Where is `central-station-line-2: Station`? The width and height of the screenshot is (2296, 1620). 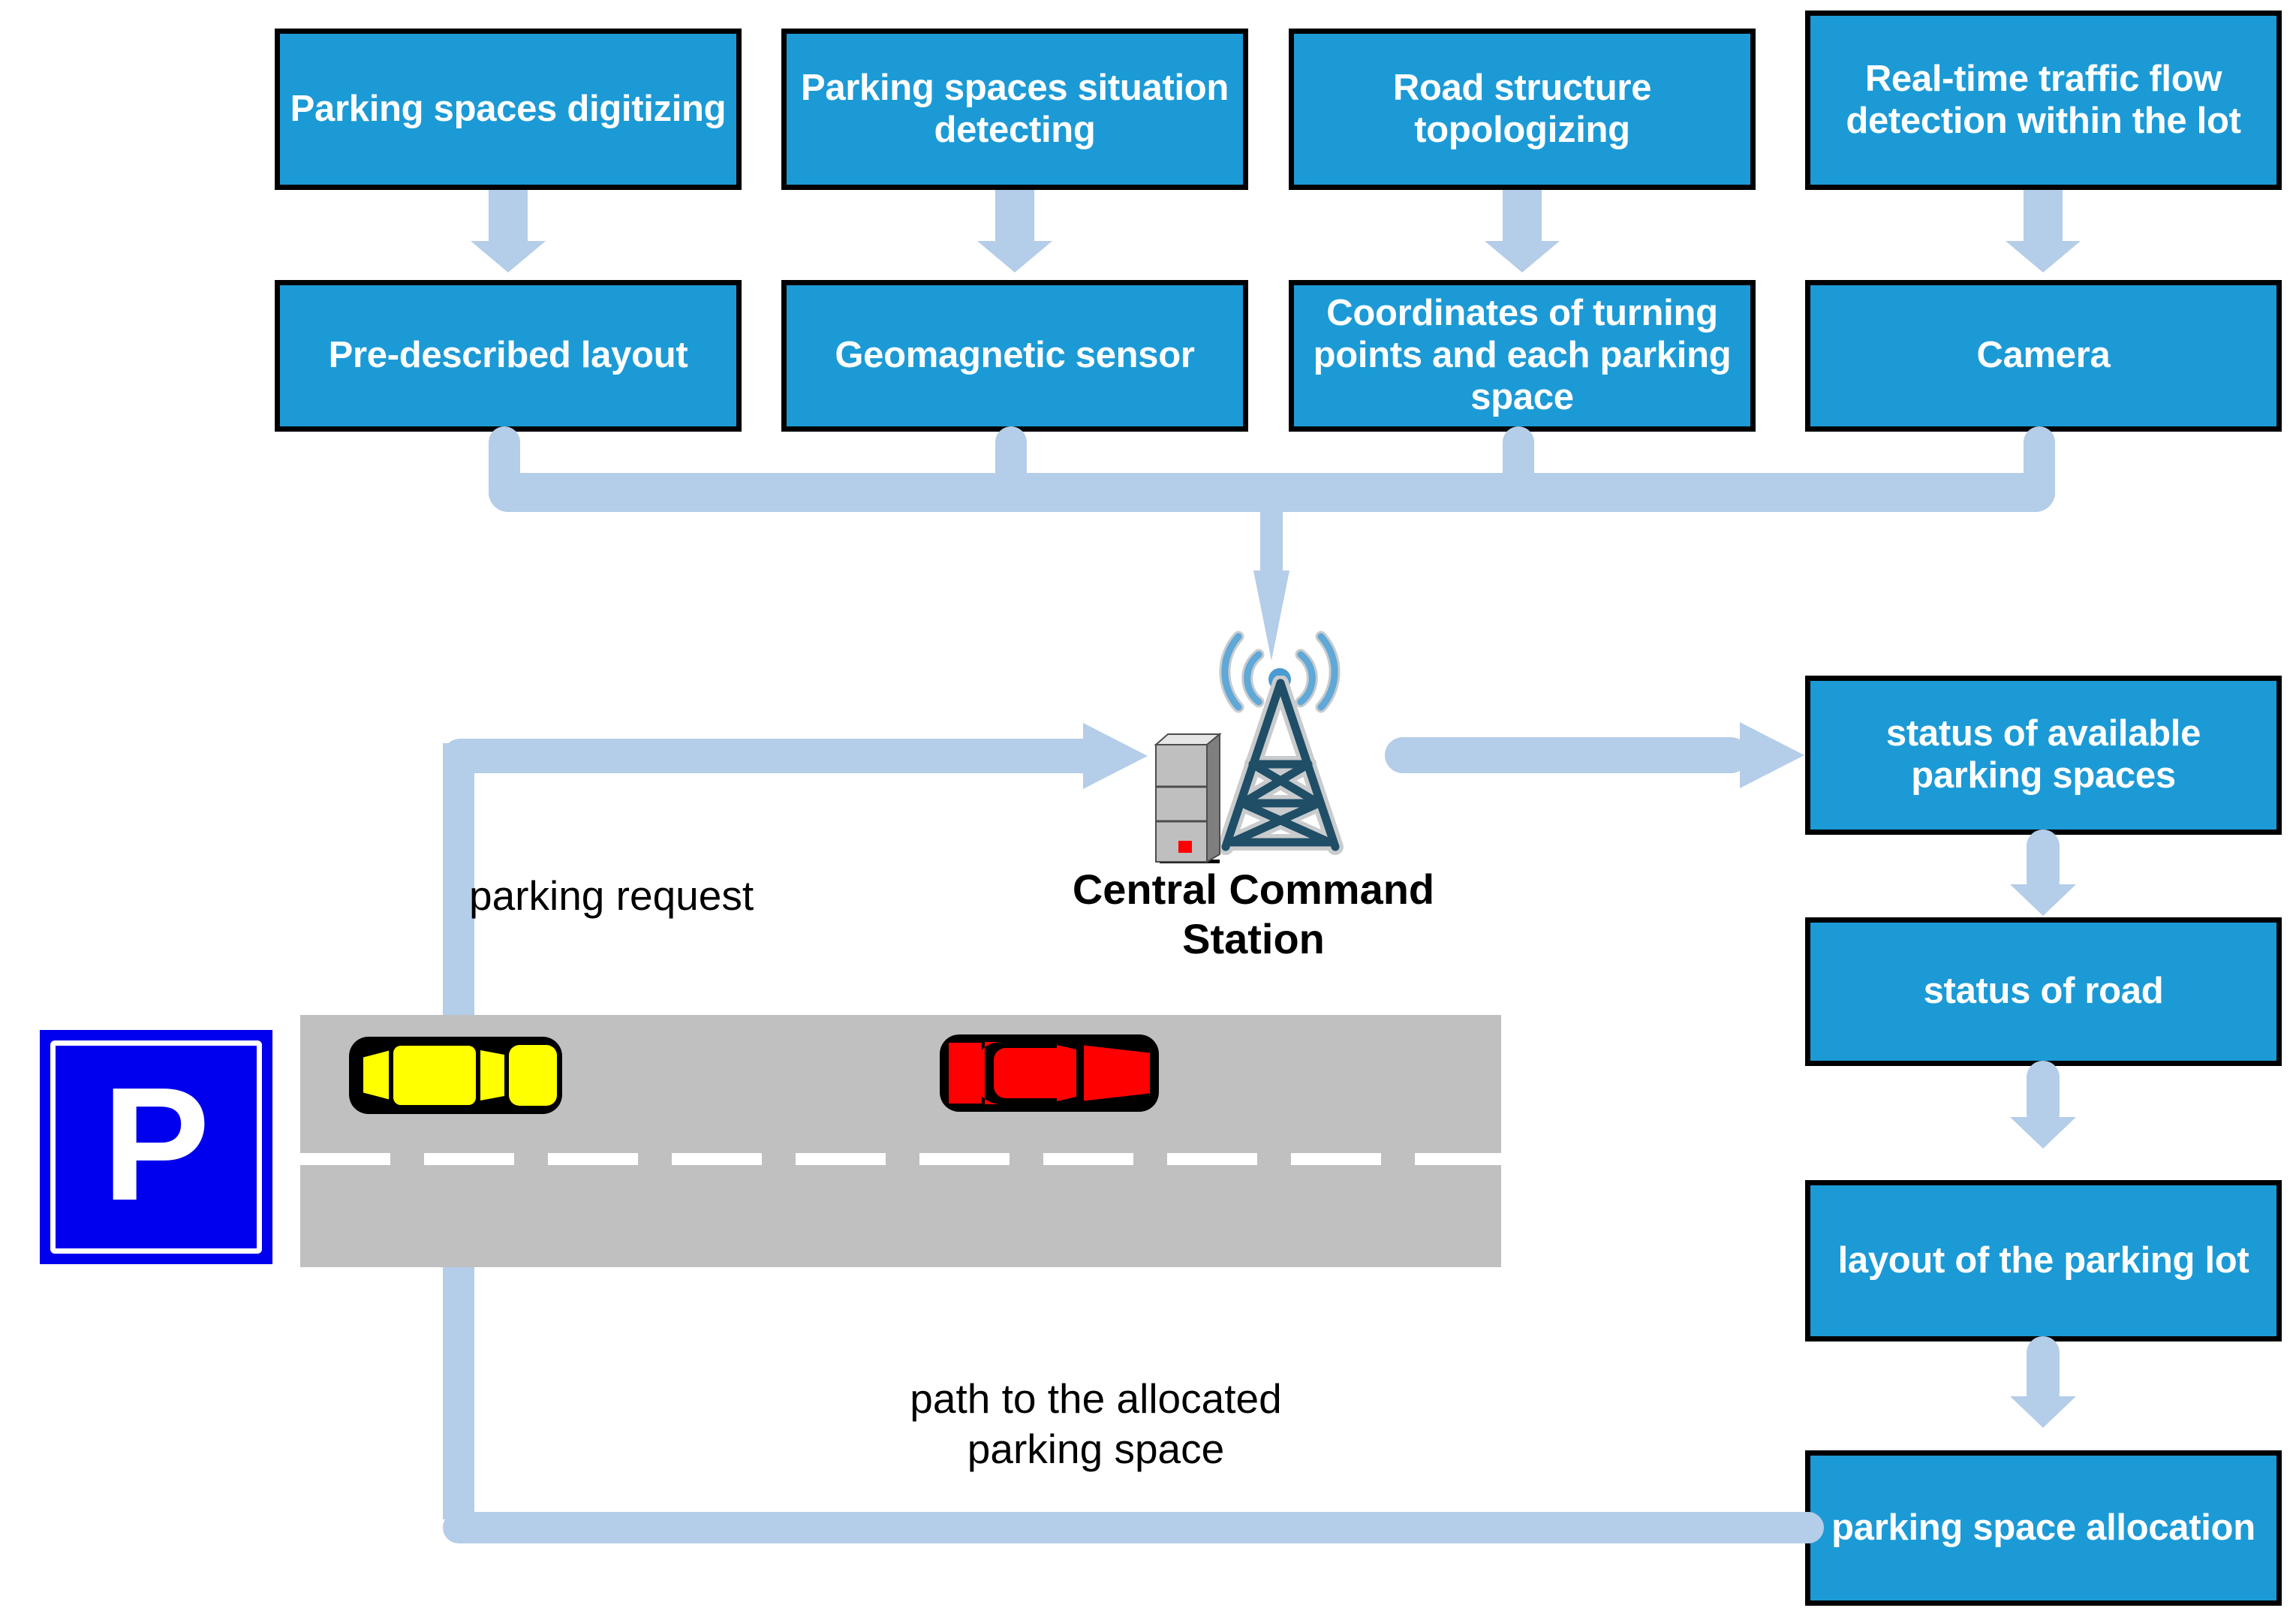
central-station-line-2: Station is located at coordinates (1253, 939).